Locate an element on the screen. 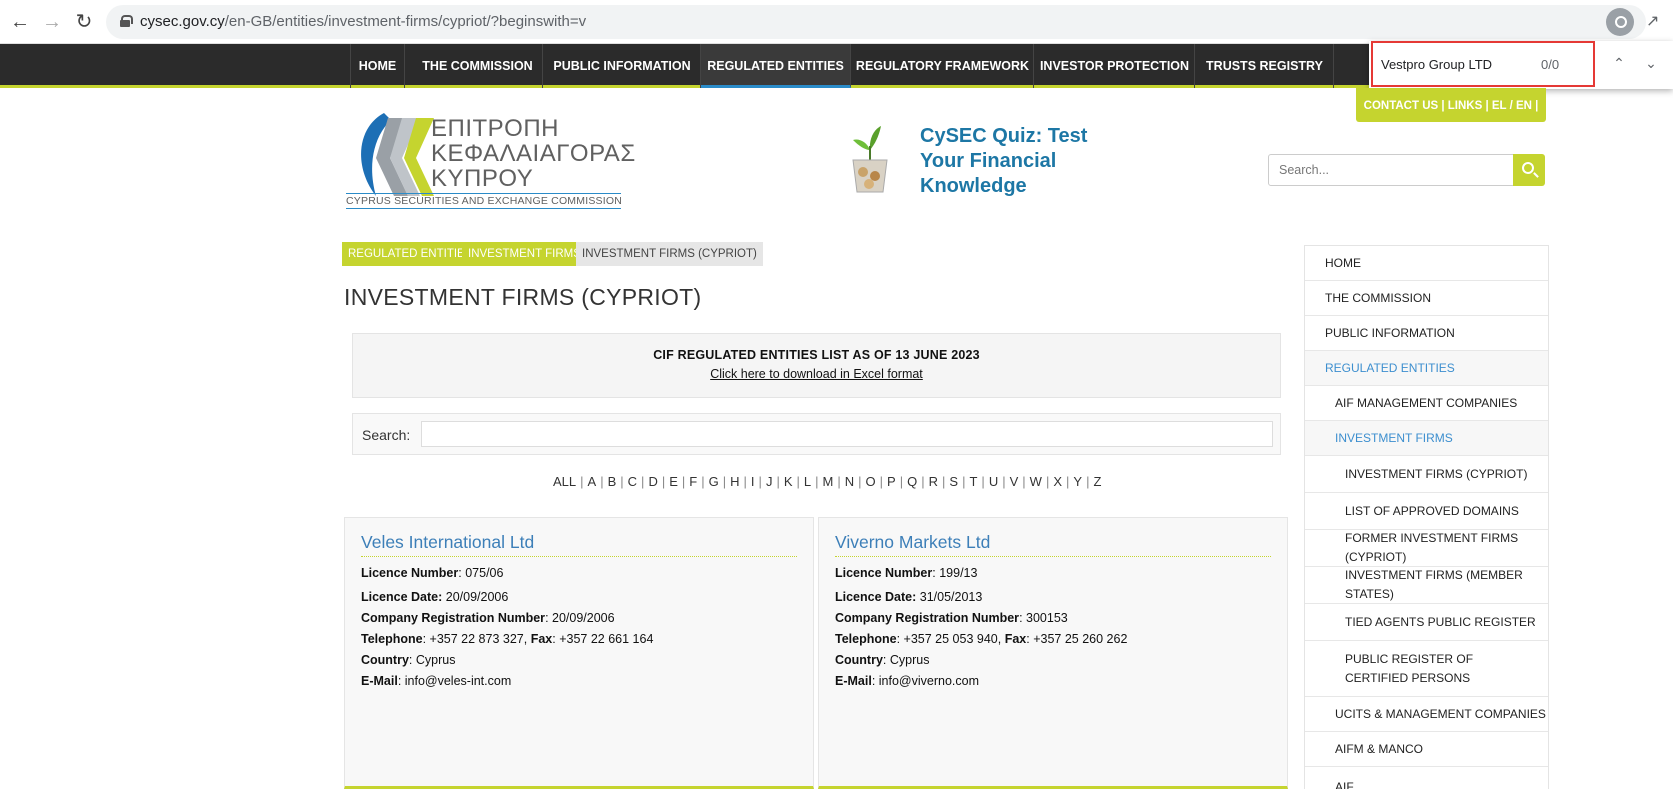  alphabet-letter-t: T is located at coordinates (973, 481).